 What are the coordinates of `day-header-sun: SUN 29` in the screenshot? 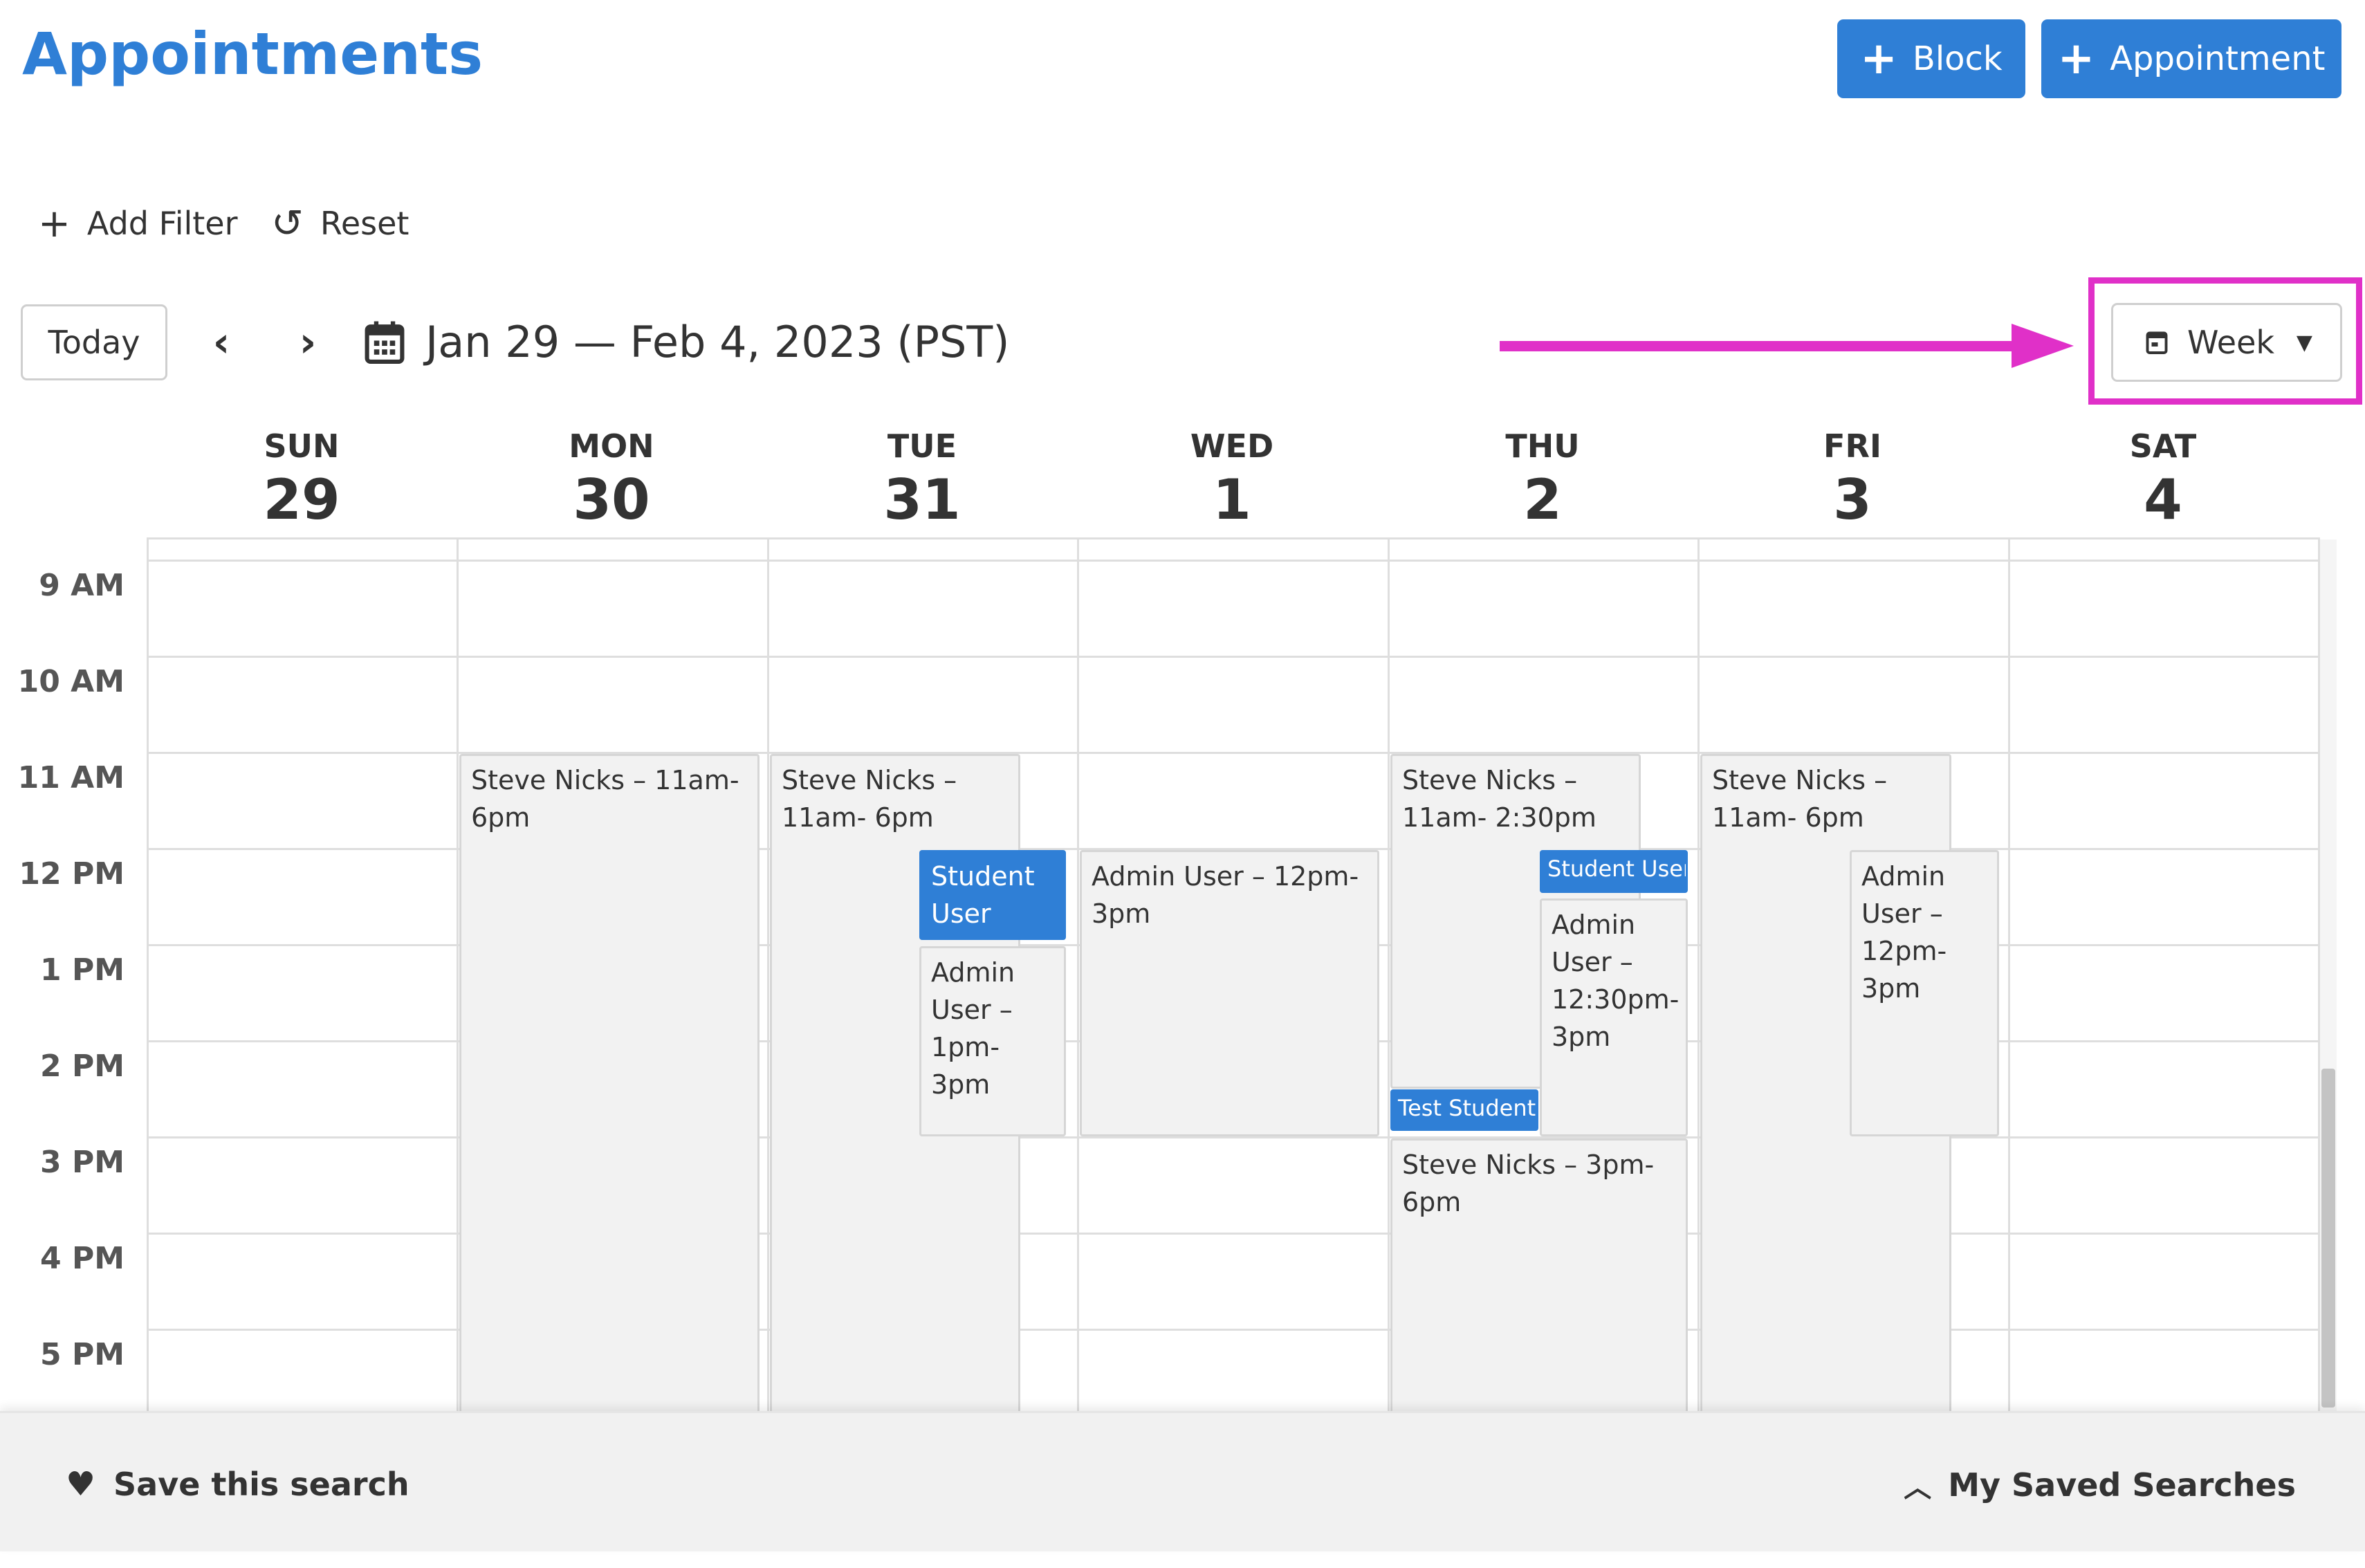 It's located at (302, 479).